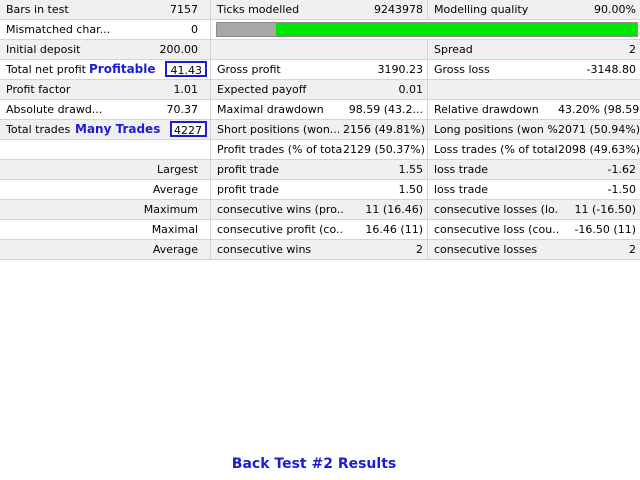  What do you see at coordinates (122, 69) in the screenshot?
I see `profitable-annotation: Profitable` at bounding box center [122, 69].